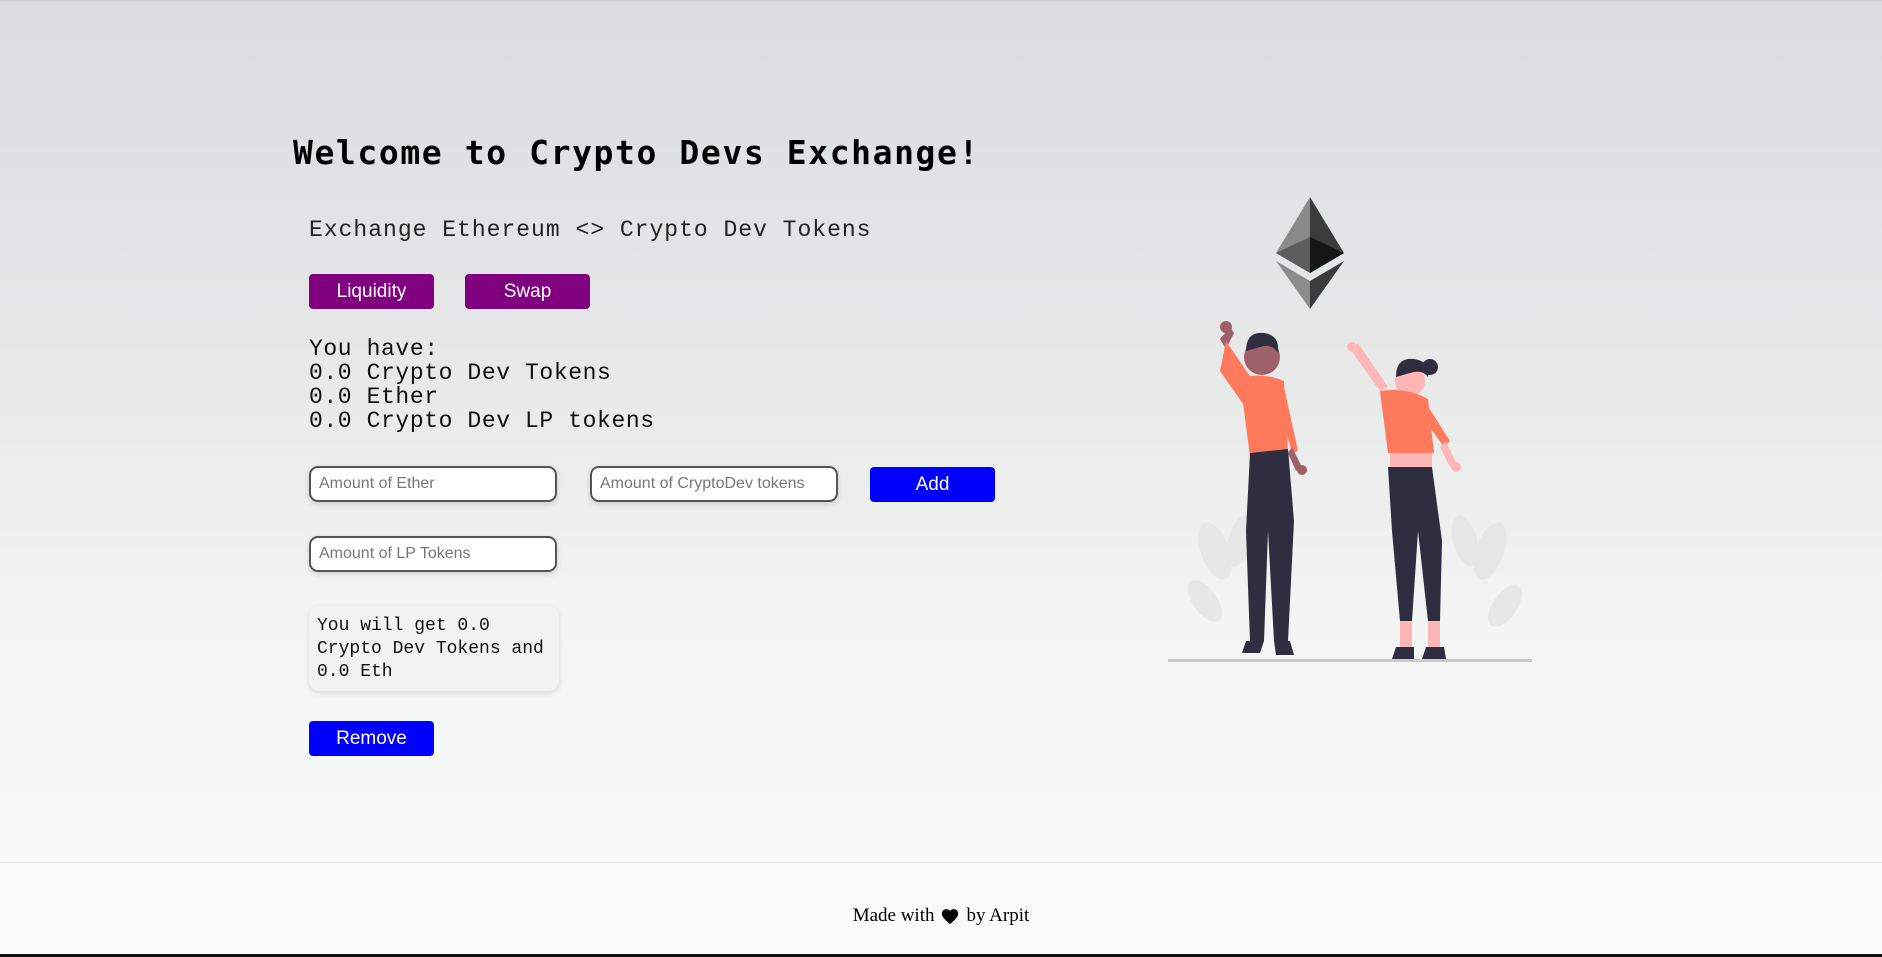 The height and width of the screenshot is (957, 1882). Describe the element at coordinates (371, 291) in the screenshot. I see `liquidity-tab-button: Liquidity` at that location.